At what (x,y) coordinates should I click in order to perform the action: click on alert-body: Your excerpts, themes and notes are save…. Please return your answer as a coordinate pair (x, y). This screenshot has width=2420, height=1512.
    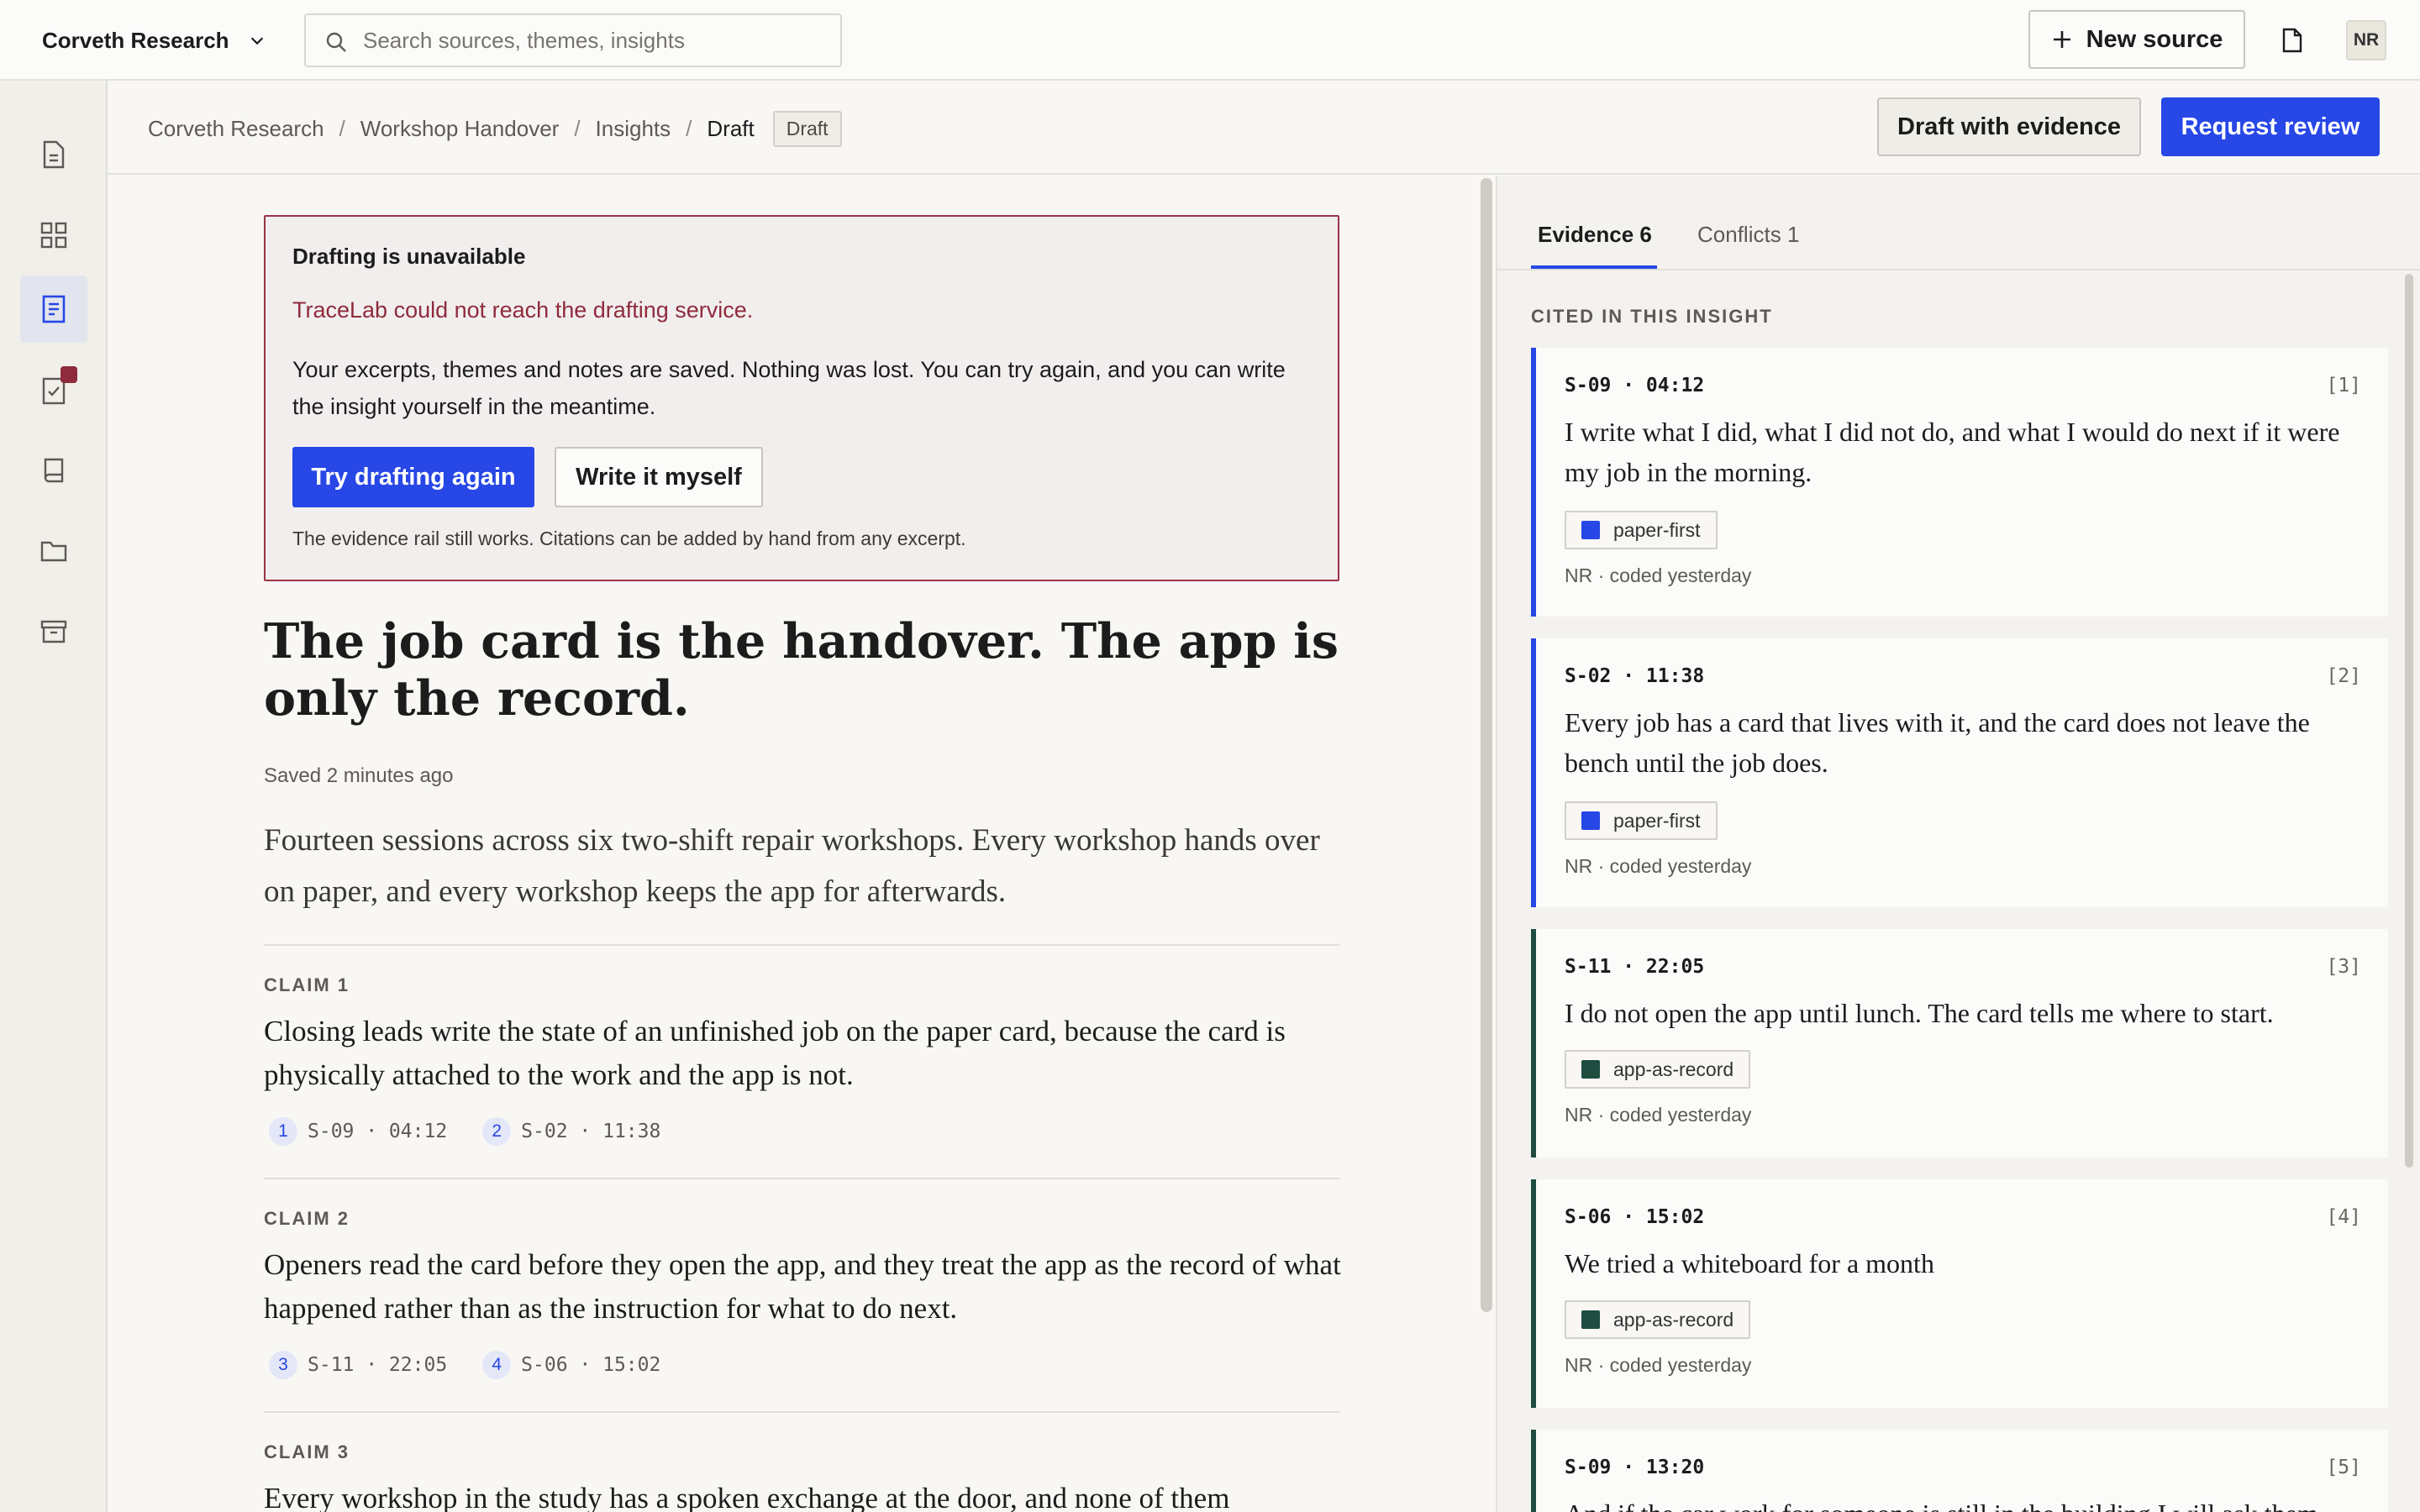
    Looking at the image, I should click on (789, 388).